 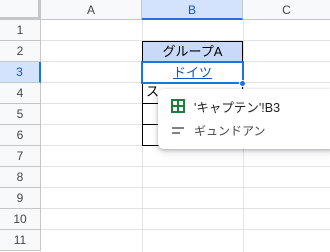 What do you see at coordinates (20, 10) in the screenshot?
I see `select-all-corner` at bounding box center [20, 10].